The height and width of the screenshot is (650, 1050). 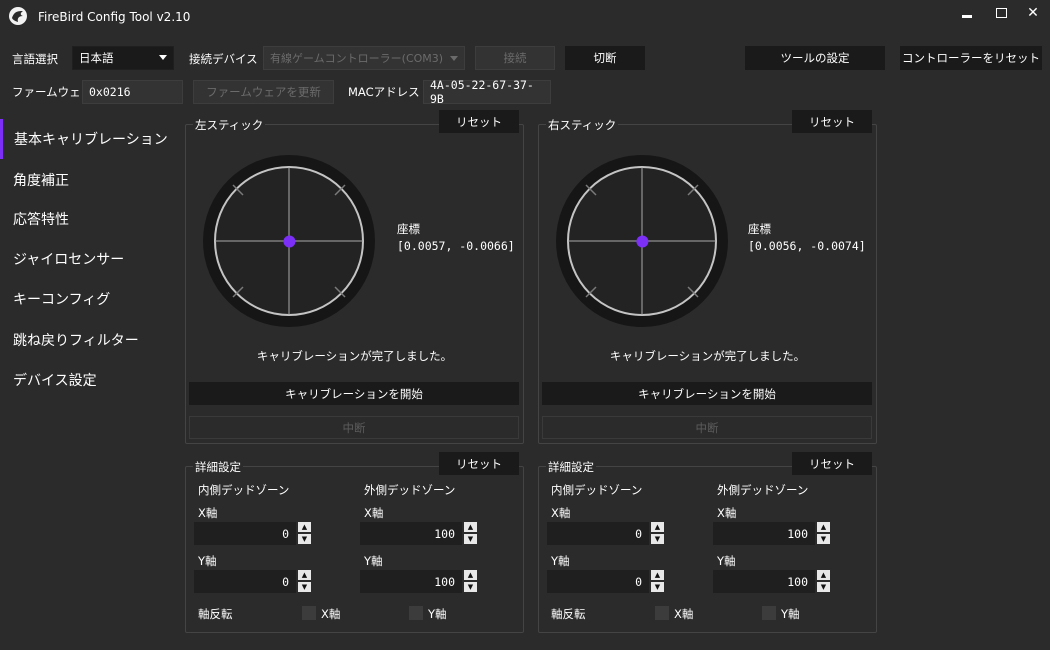 What do you see at coordinates (662, 613) in the screenshot?
I see `right-invert-x-checkbox` at bounding box center [662, 613].